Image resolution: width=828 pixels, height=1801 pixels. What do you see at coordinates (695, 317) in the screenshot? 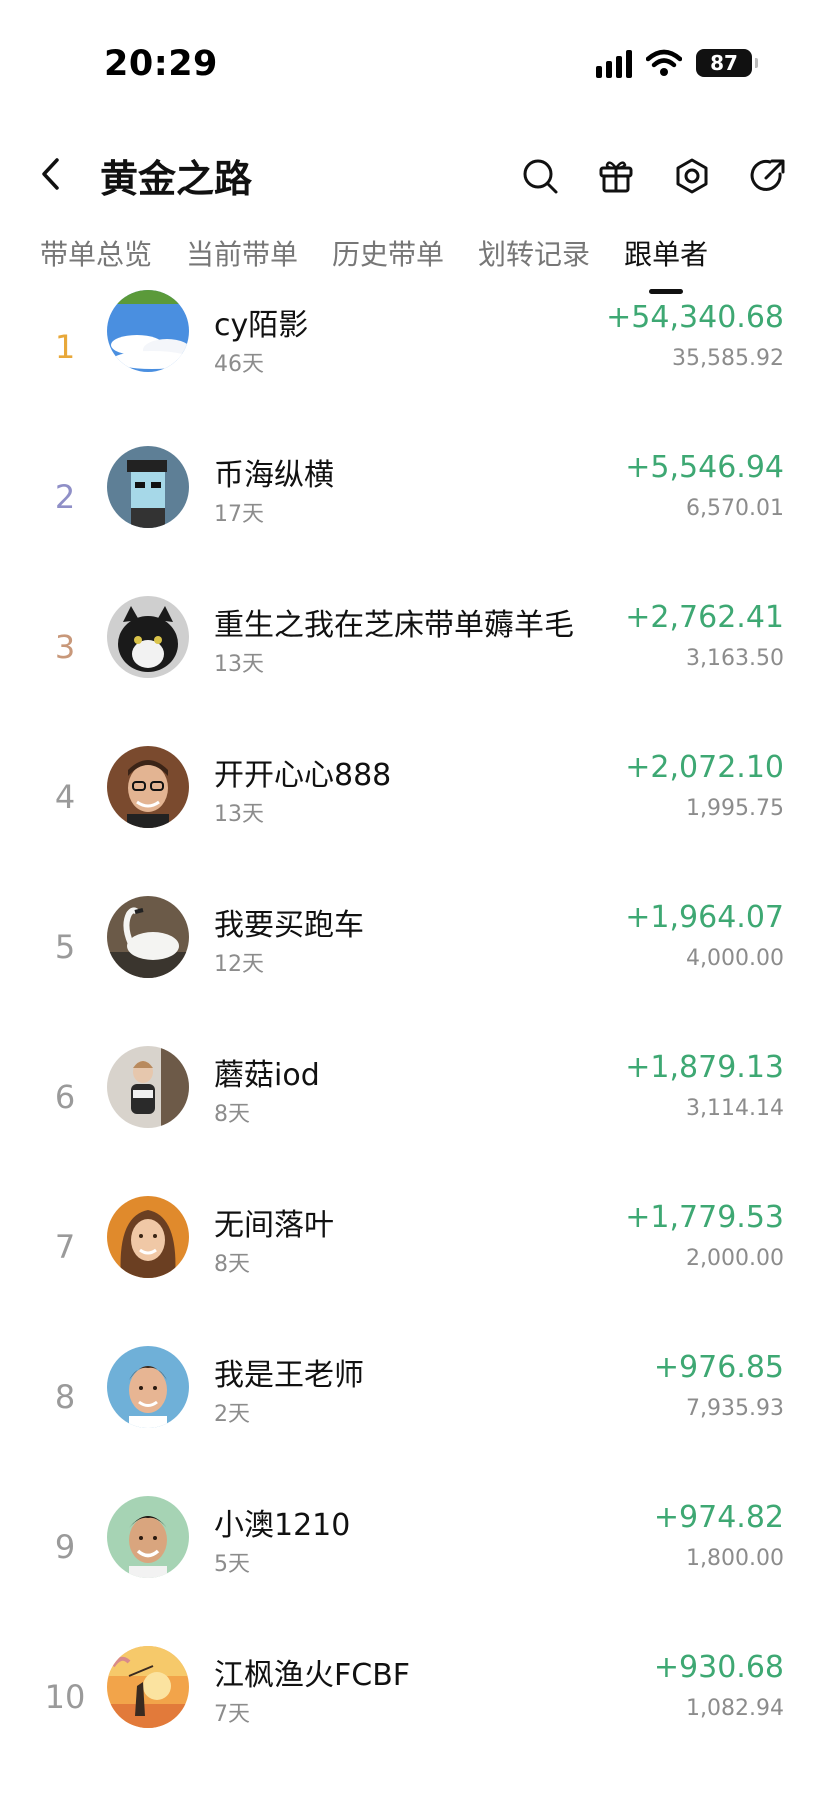
I see `profit-value: +54,340.68` at bounding box center [695, 317].